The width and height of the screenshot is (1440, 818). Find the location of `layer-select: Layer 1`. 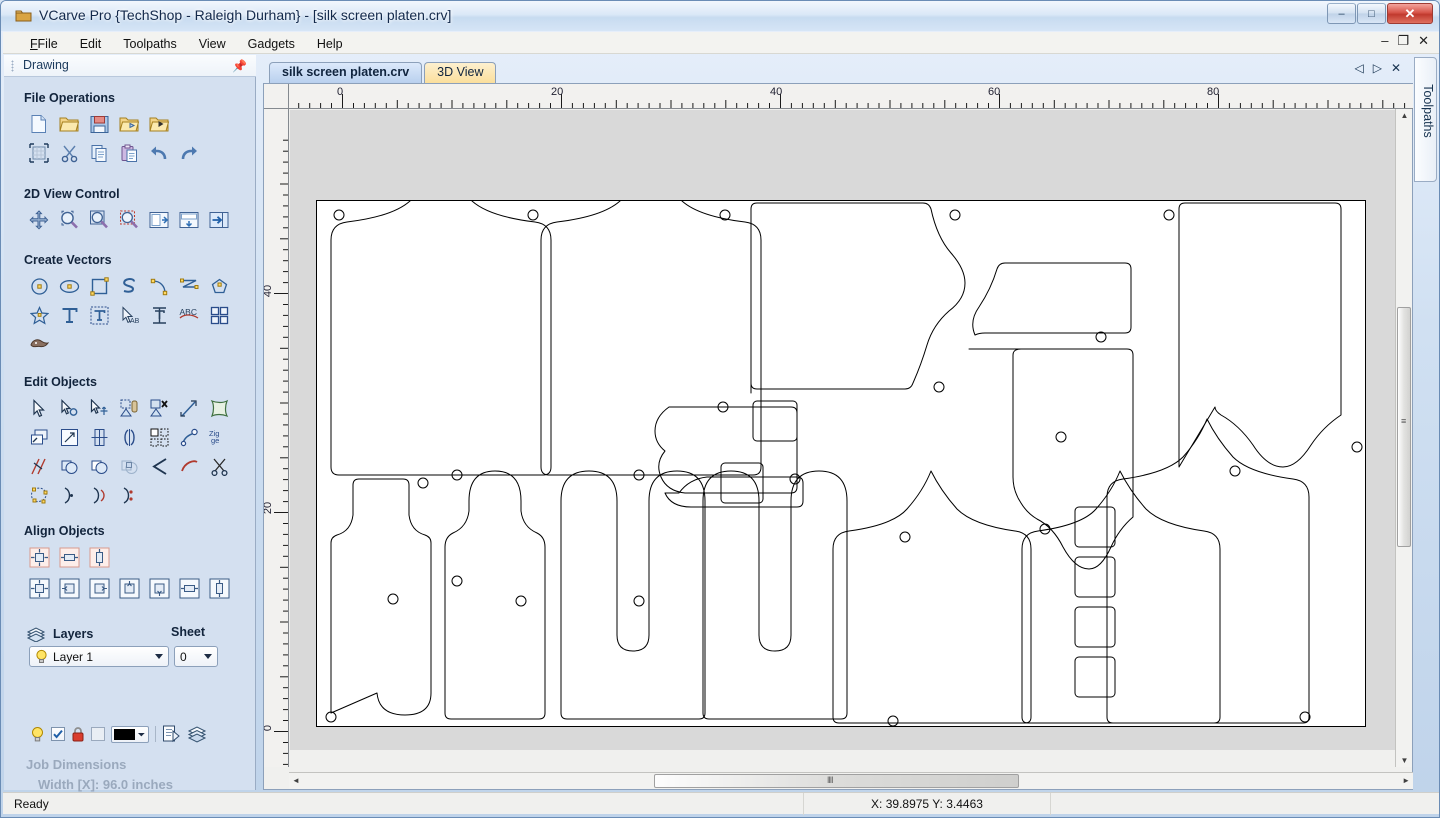

layer-select: Layer 1 is located at coordinates (99, 656).